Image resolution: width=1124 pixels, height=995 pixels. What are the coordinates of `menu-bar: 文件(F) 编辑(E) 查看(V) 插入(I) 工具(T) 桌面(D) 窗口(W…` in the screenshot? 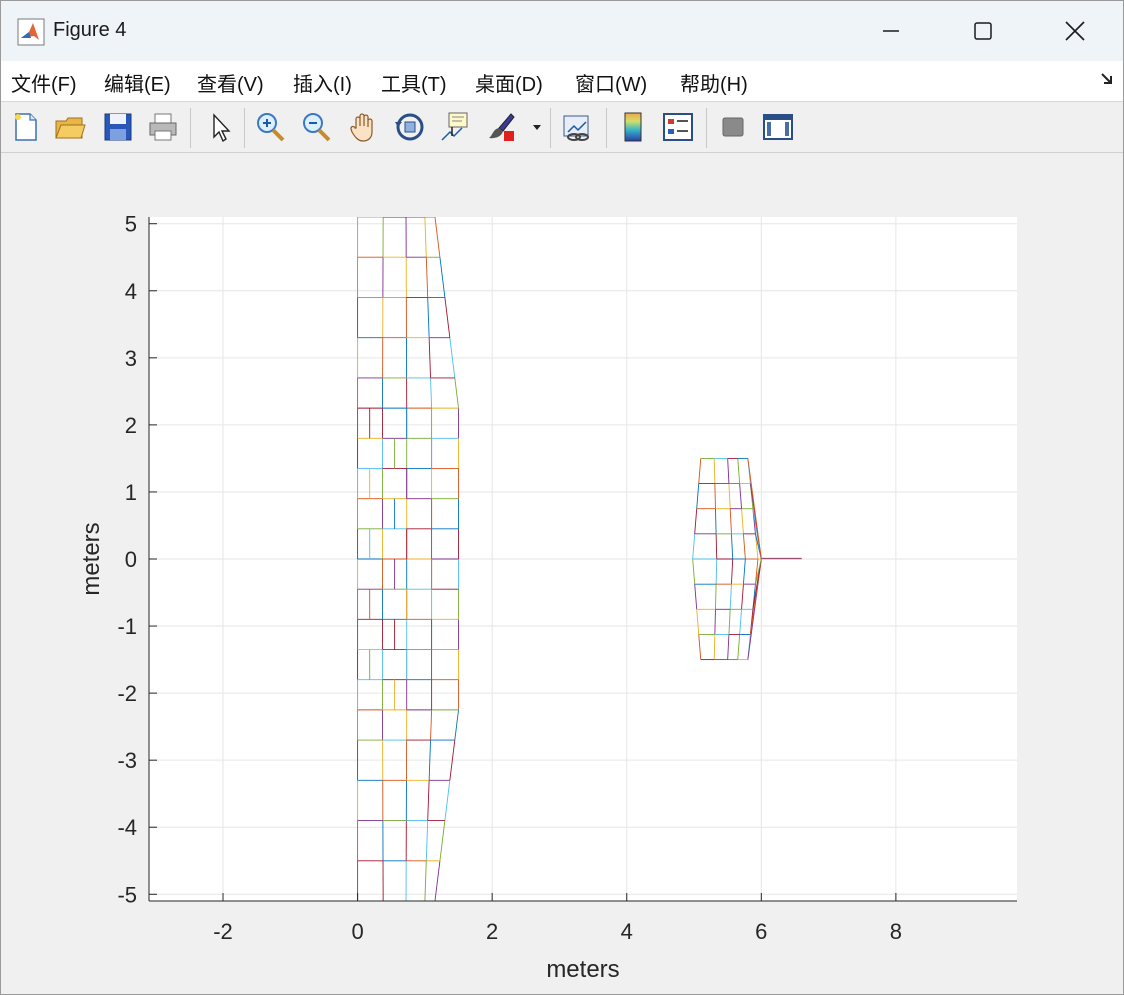 It's located at (562, 81).